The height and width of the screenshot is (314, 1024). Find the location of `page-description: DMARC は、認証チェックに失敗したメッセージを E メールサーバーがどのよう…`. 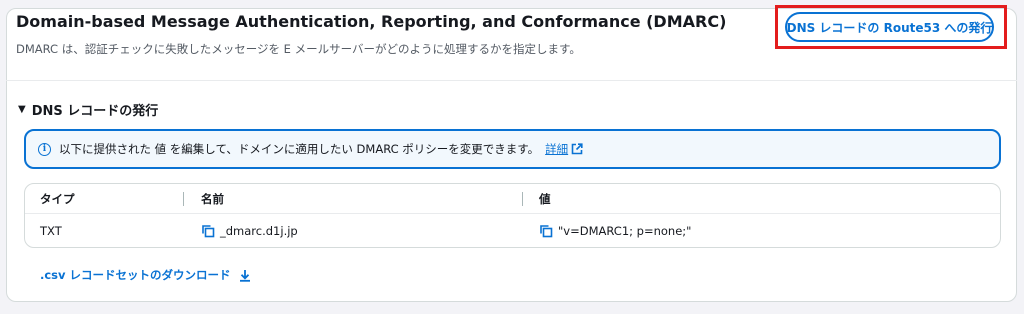

page-description: DMARC は、認証チェックに失敗したメッセージを E メールサーバーがどのよう… is located at coordinates (298, 49).